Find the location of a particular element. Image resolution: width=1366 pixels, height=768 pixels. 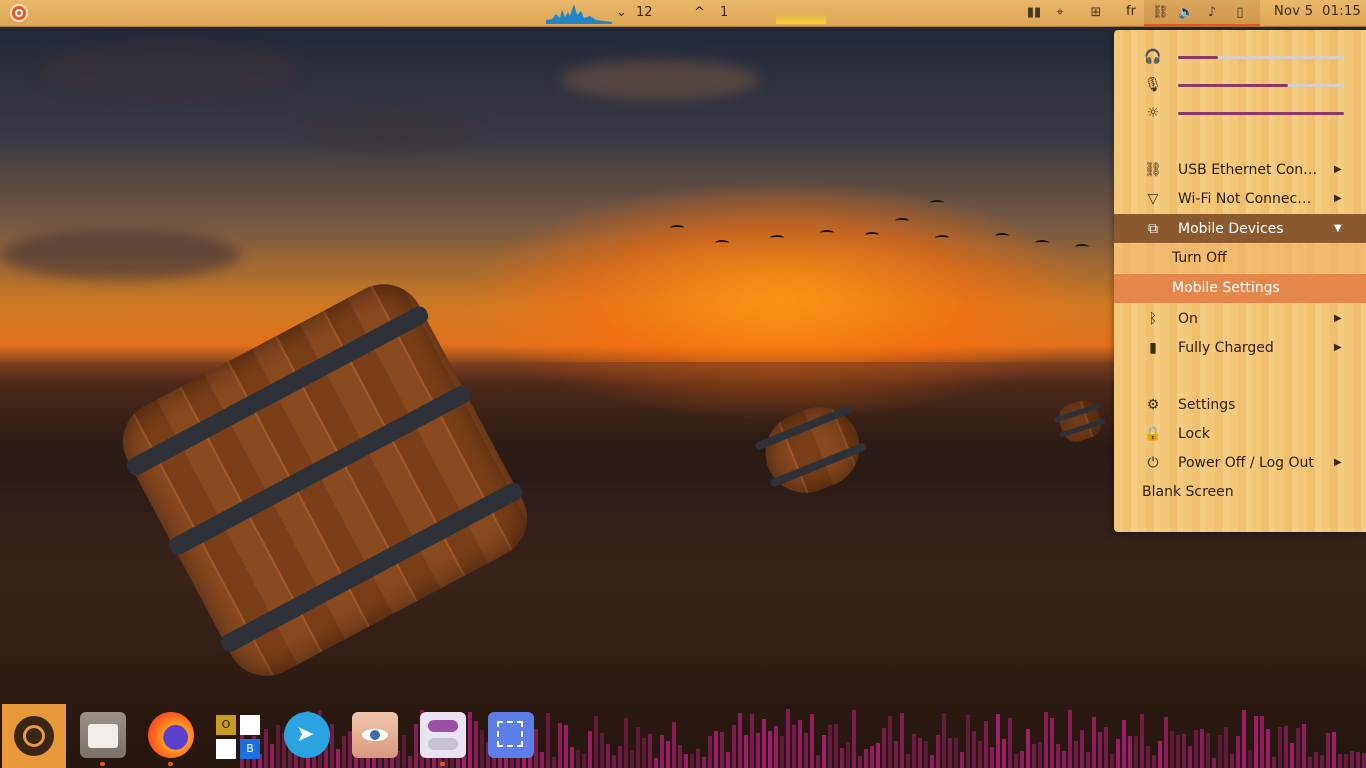

blank-screen-item: Blank Screen is located at coordinates (1240, 491).